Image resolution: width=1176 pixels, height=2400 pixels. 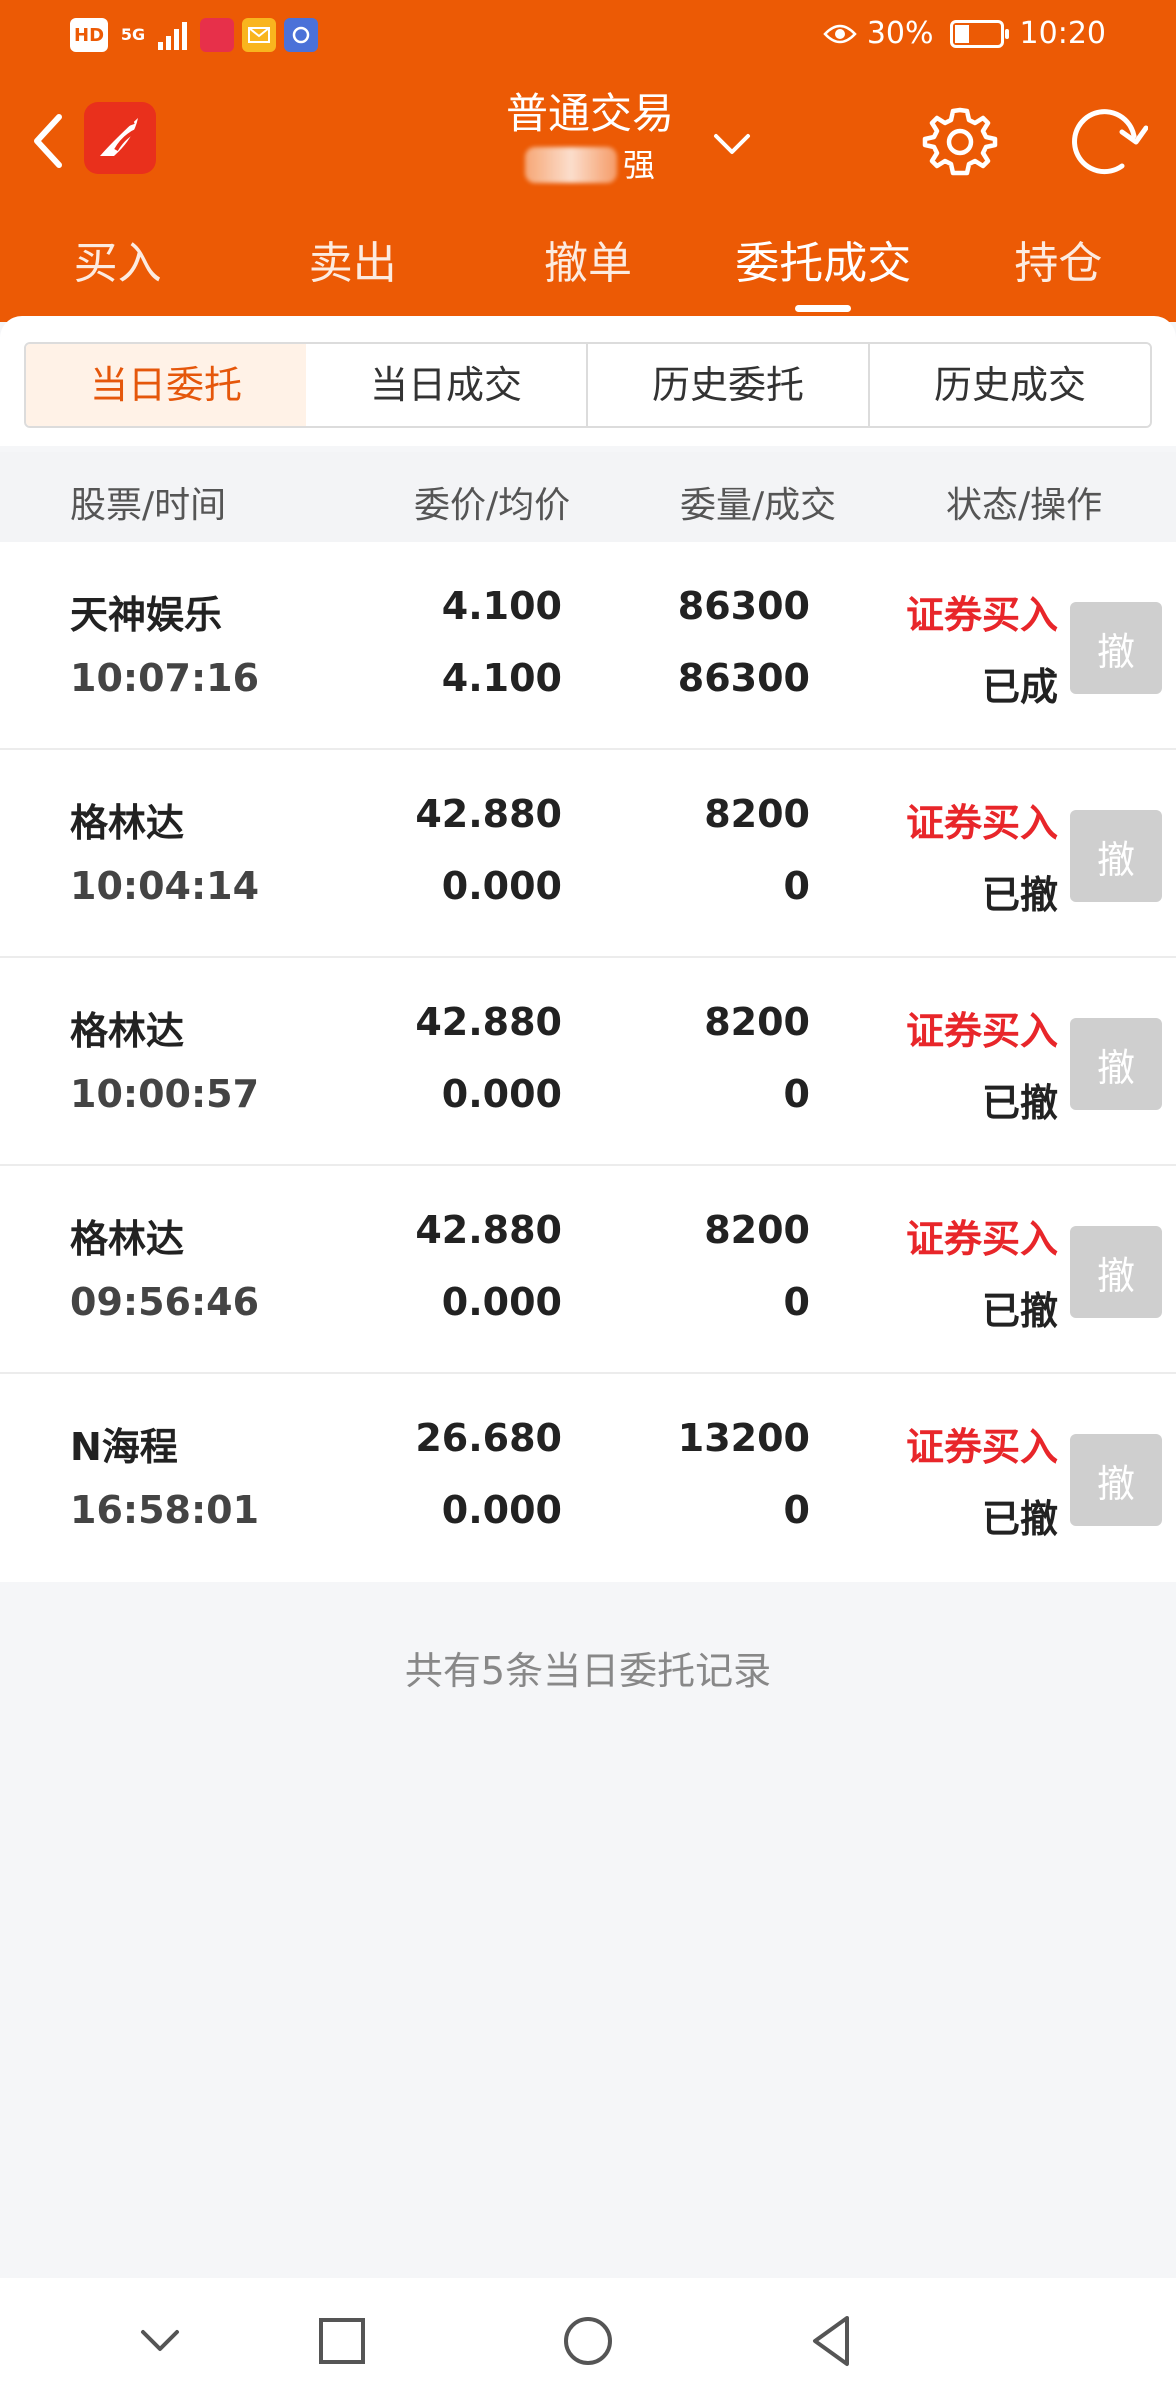 What do you see at coordinates (342, 2341) in the screenshot?
I see `recent-apps-icon` at bounding box center [342, 2341].